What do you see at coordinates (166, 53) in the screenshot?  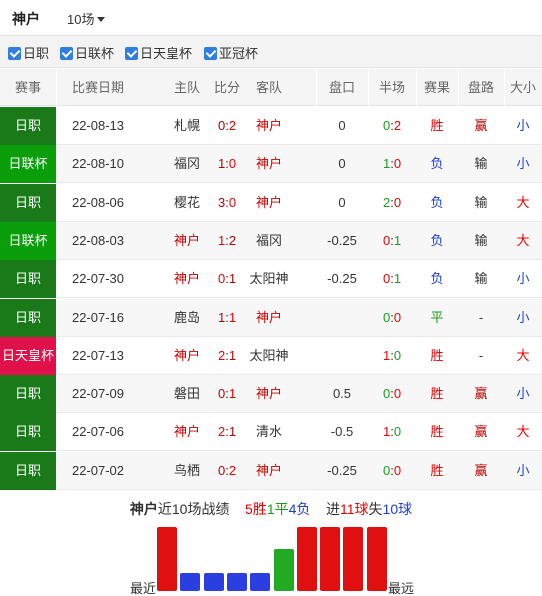 I see `filter-label: 日天皇杯` at bounding box center [166, 53].